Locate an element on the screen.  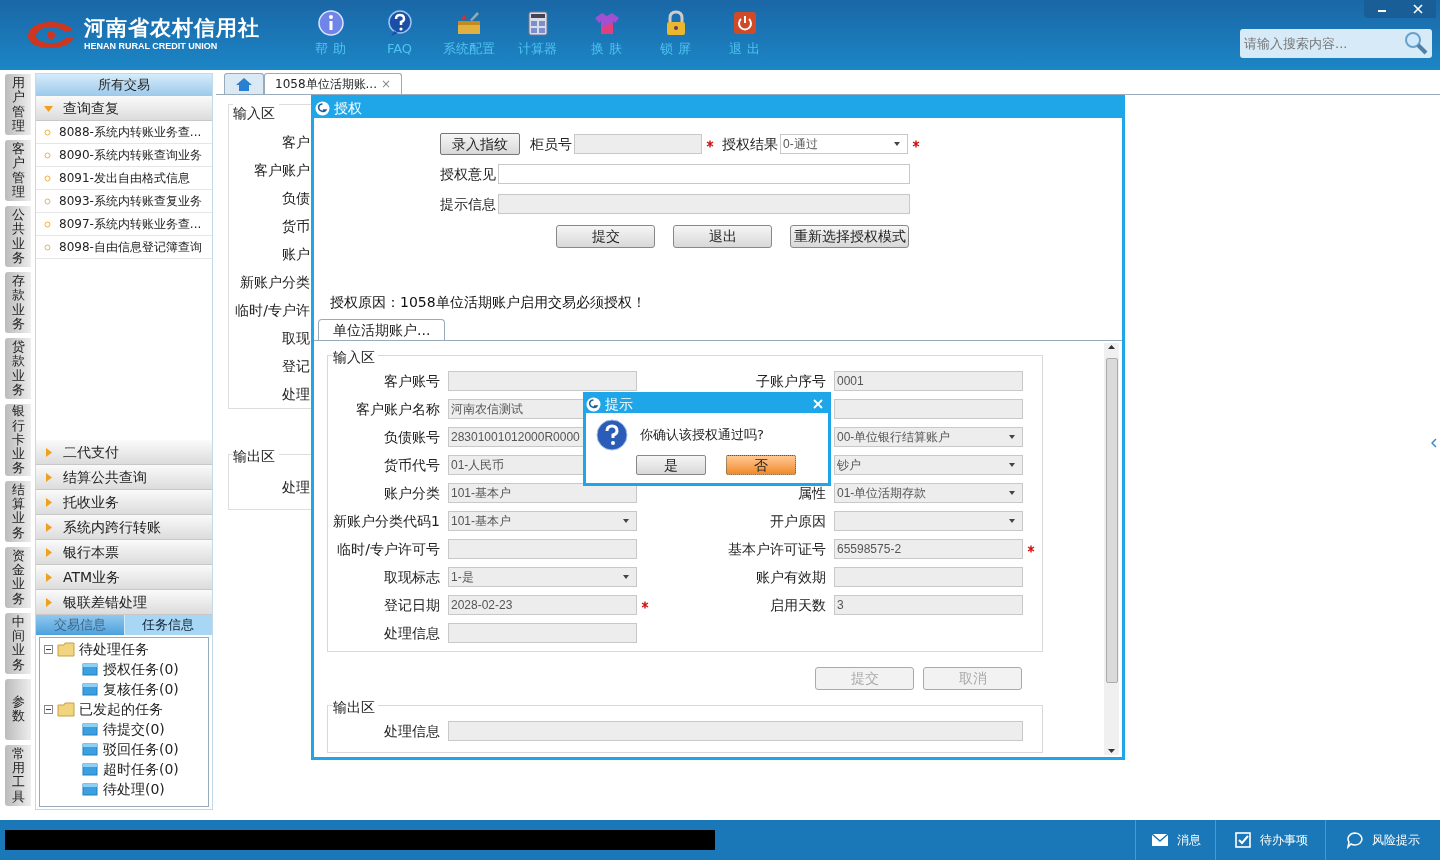
tree-node: 授权任务(0) is located at coordinates (141, 669).